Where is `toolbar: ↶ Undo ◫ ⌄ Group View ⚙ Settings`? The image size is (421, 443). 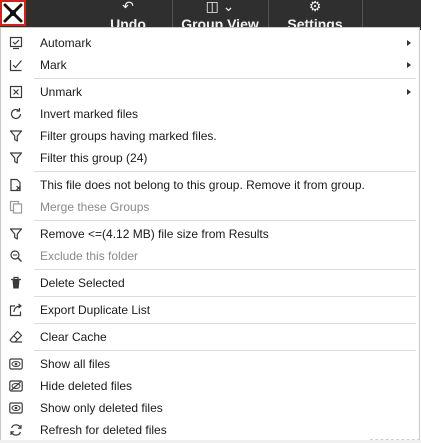 toolbar: ↶ Undo ◫ ⌄ Group View ⚙ Settings is located at coordinates (210, 15).